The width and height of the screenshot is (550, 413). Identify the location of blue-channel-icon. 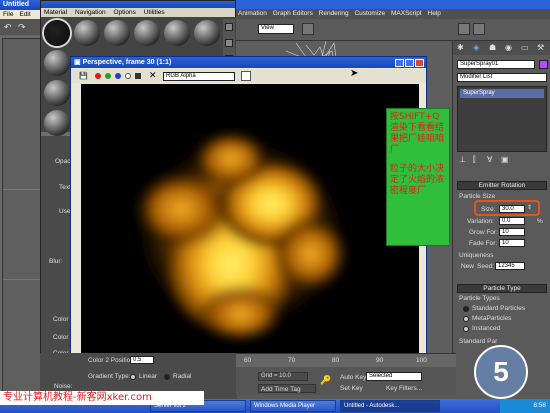
(118, 76).